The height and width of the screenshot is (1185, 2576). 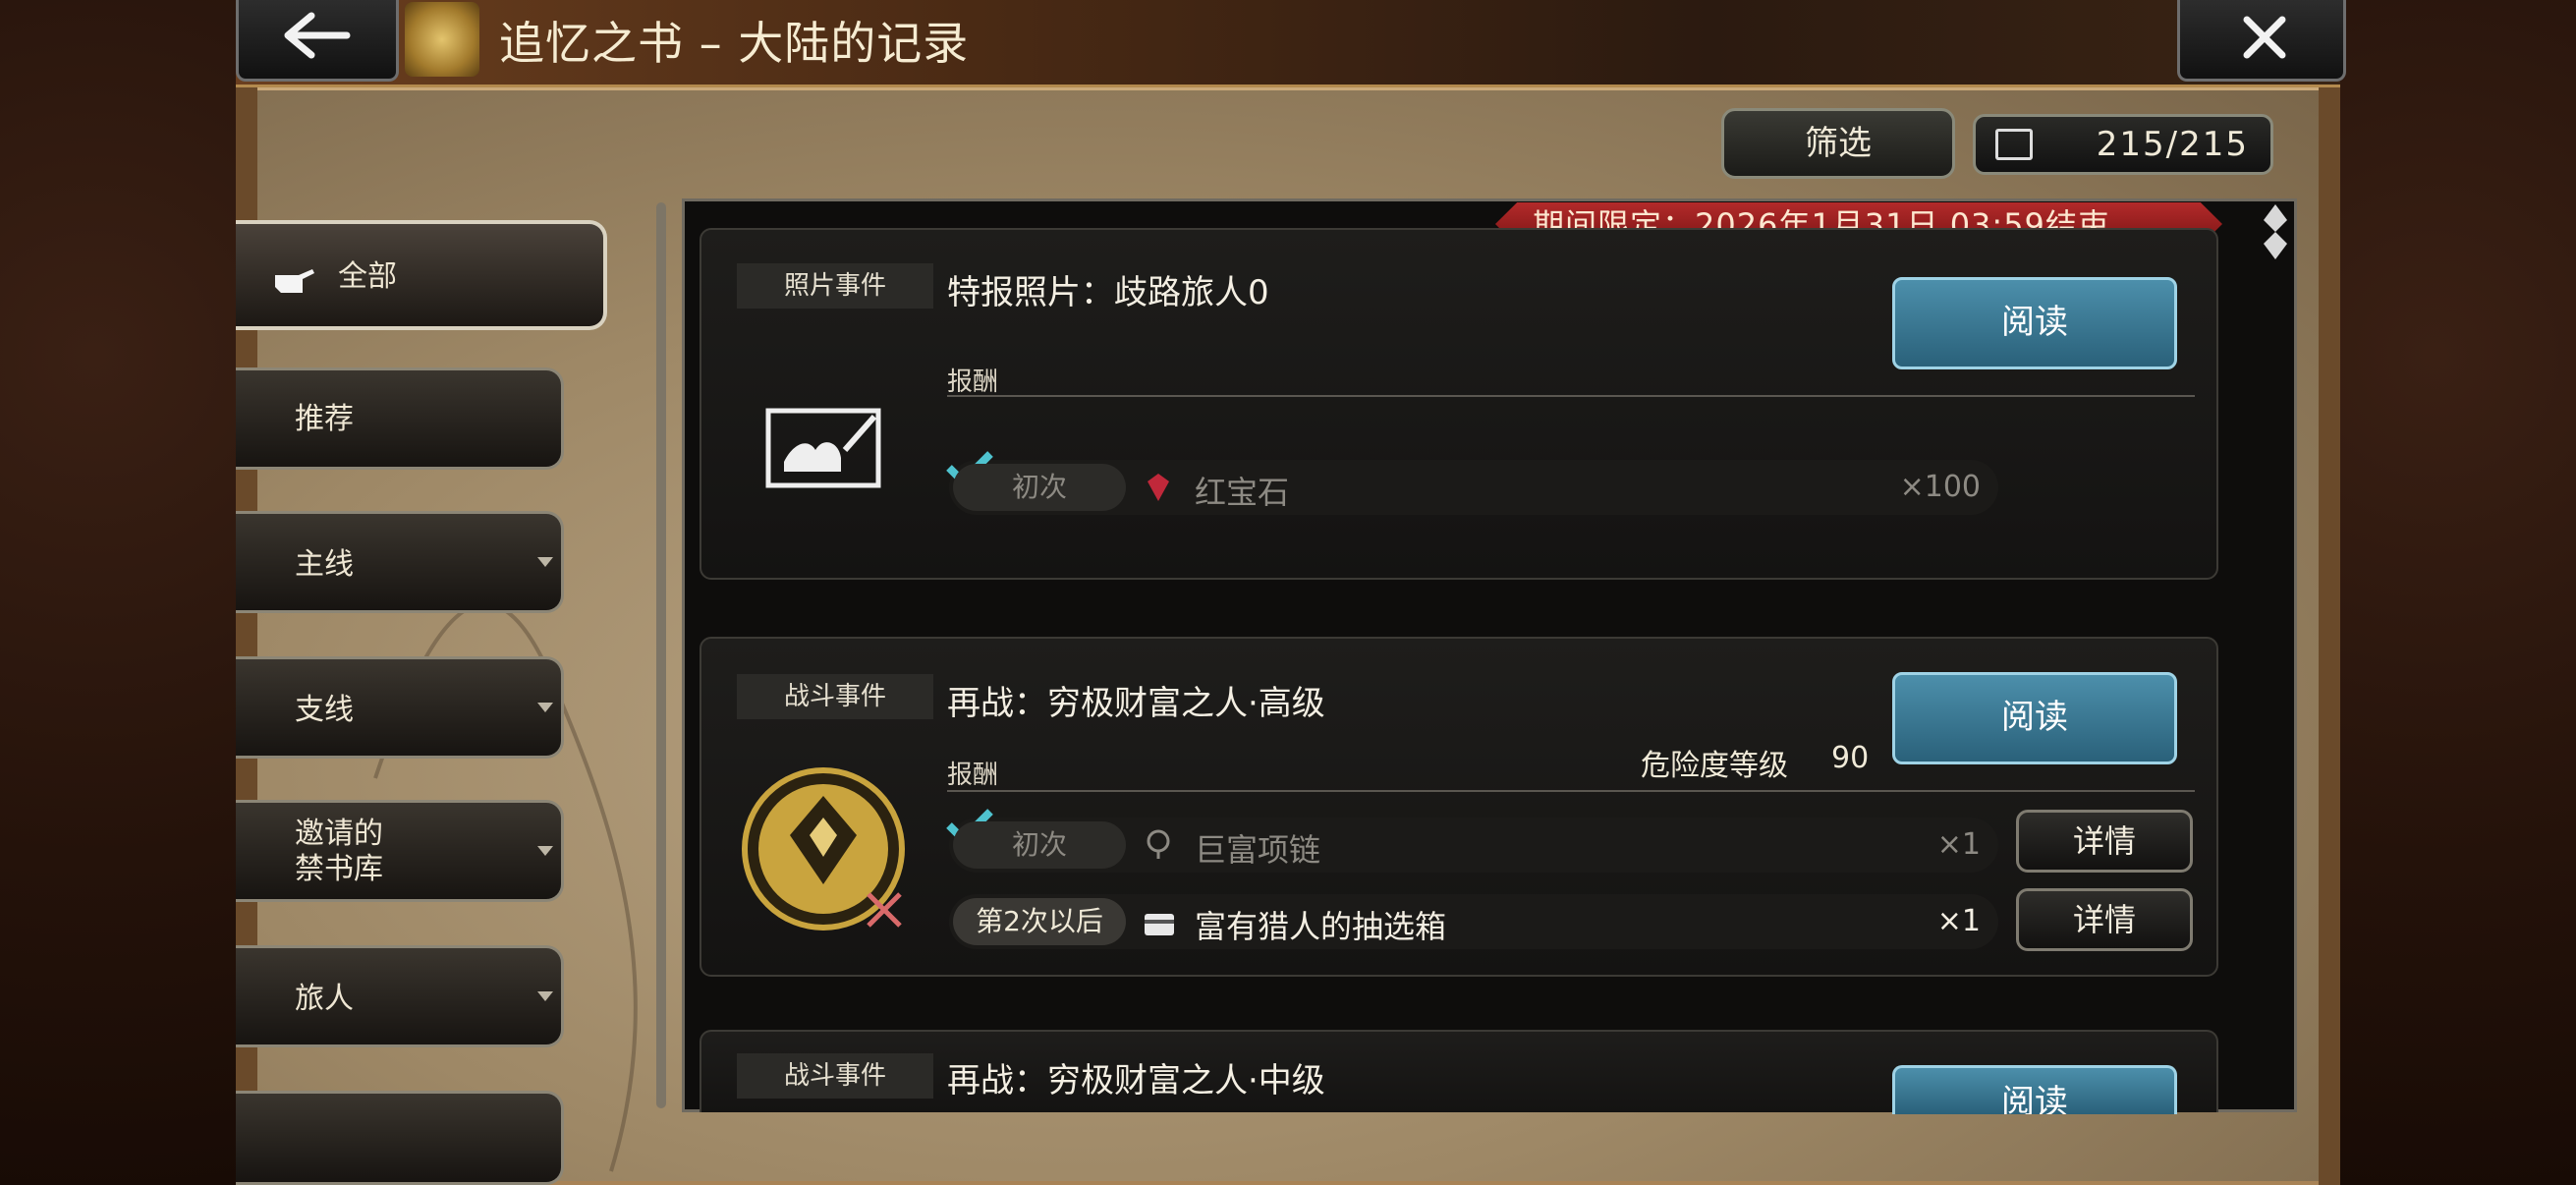 What do you see at coordinates (734, 44) in the screenshot?
I see `page-title: 追忆之书 – 大陆的记录` at bounding box center [734, 44].